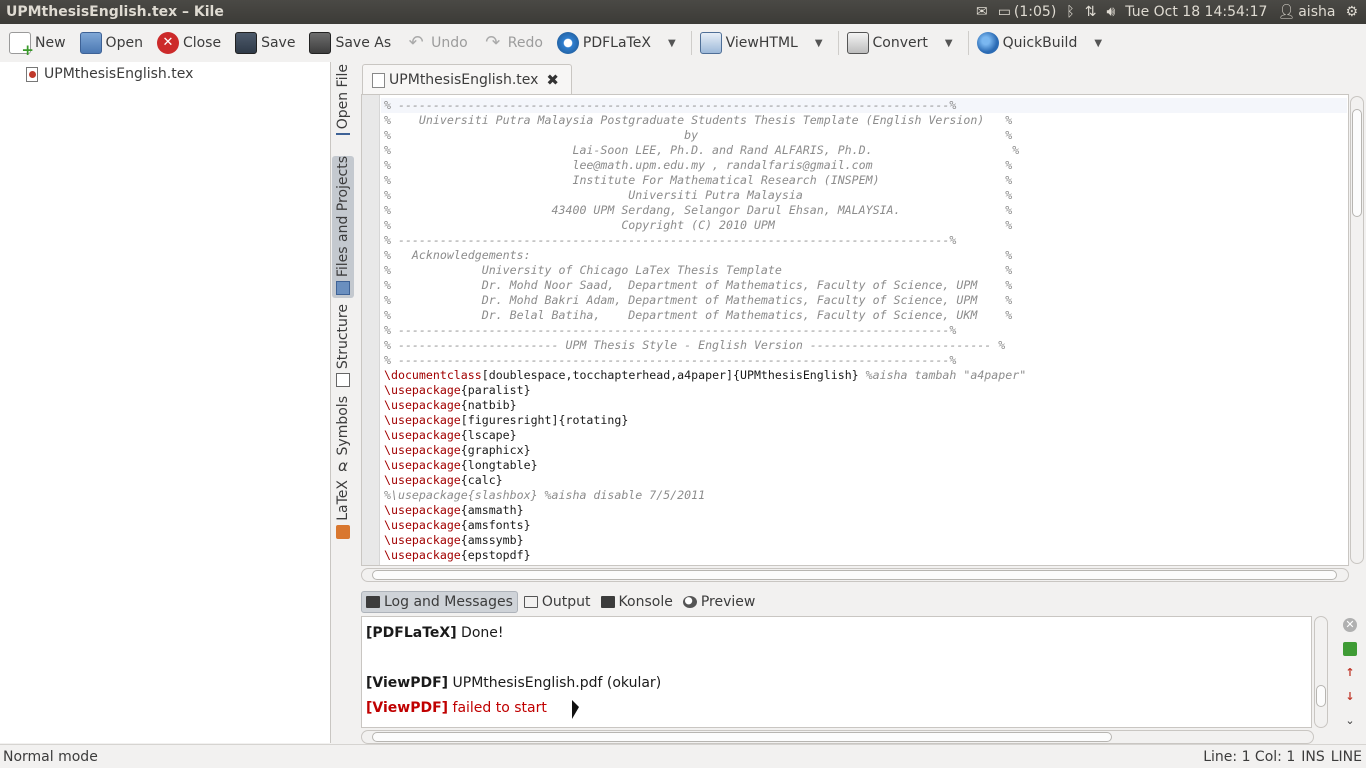 Image resolution: width=1366 pixels, height=768 pixels. Describe the element at coordinates (987, 43) in the screenshot. I see `quickbuild-icon` at that location.